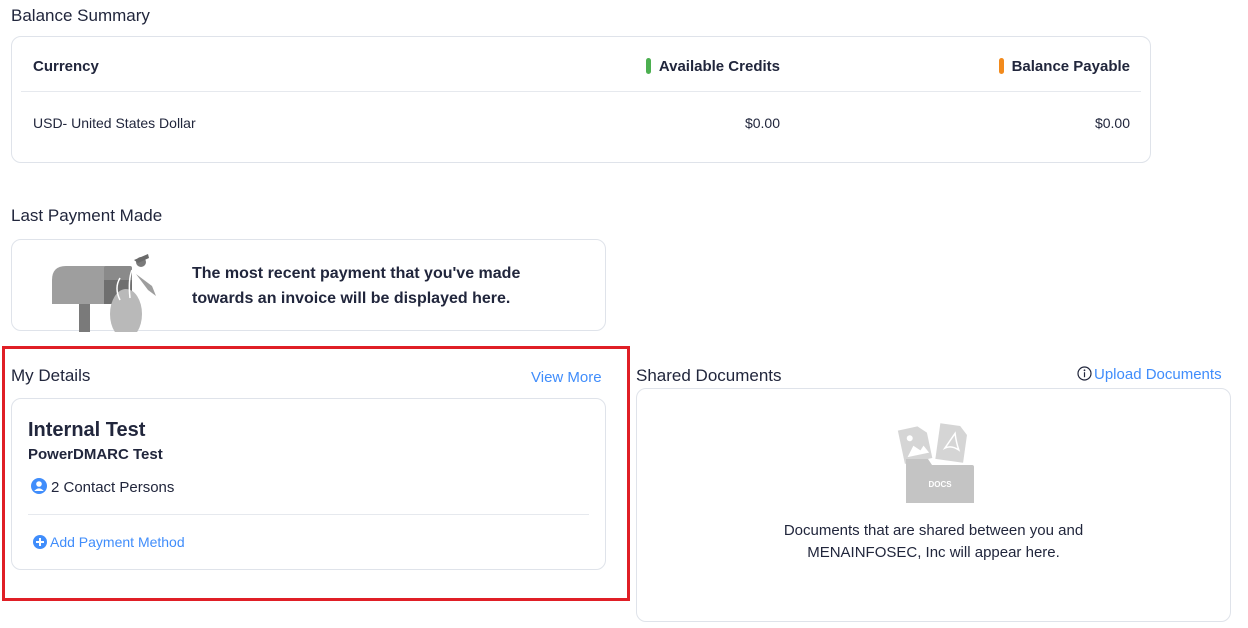  I want to click on view-more-link: View More, so click(566, 377).